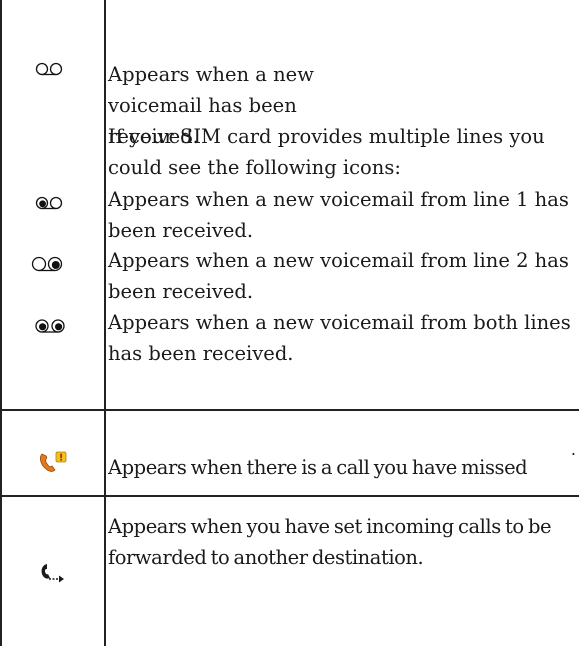 This screenshot has height=646, width=579. Describe the element at coordinates (50, 326) in the screenshot. I see `voicemail-both-lines-icon` at that location.